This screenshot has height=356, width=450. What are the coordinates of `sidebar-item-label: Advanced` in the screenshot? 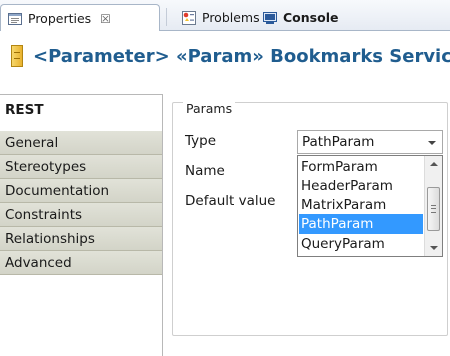 It's located at (38, 262).